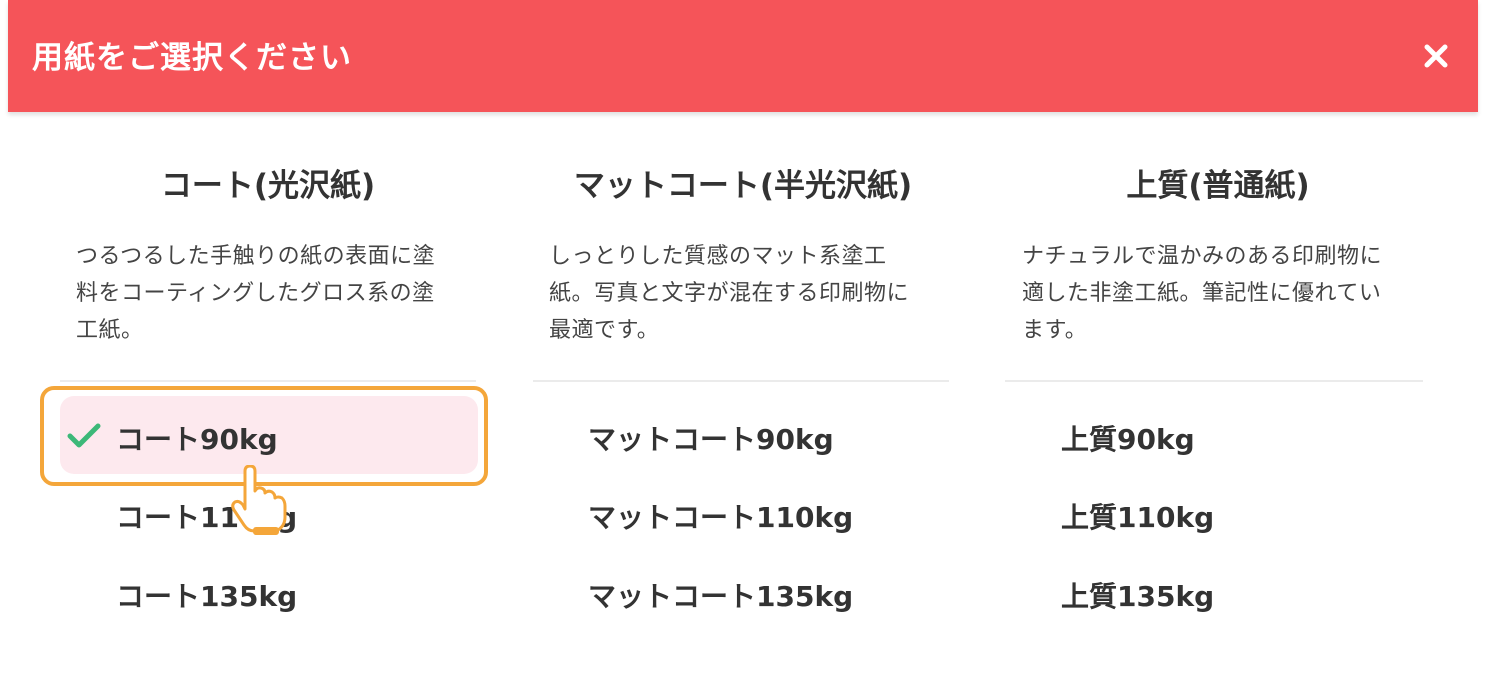 This screenshot has height=700, width=1486. What do you see at coordinates (1128, 438) in the screenshot?
I see `option-woodfree-90kg: 上質90kg` at bounding box center [1128, 438].